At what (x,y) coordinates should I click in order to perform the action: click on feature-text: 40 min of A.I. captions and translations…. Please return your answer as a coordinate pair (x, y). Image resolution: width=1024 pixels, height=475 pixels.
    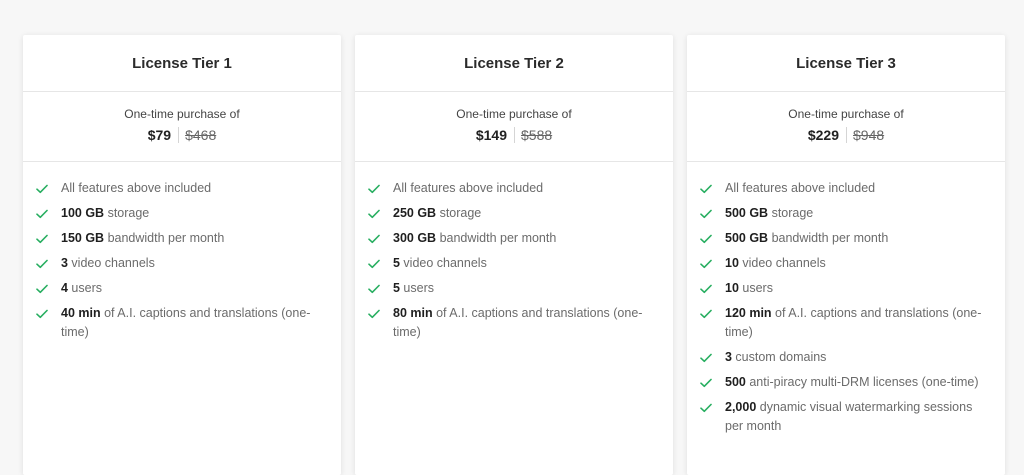
    Looking at the image, I should click on (194, 323).